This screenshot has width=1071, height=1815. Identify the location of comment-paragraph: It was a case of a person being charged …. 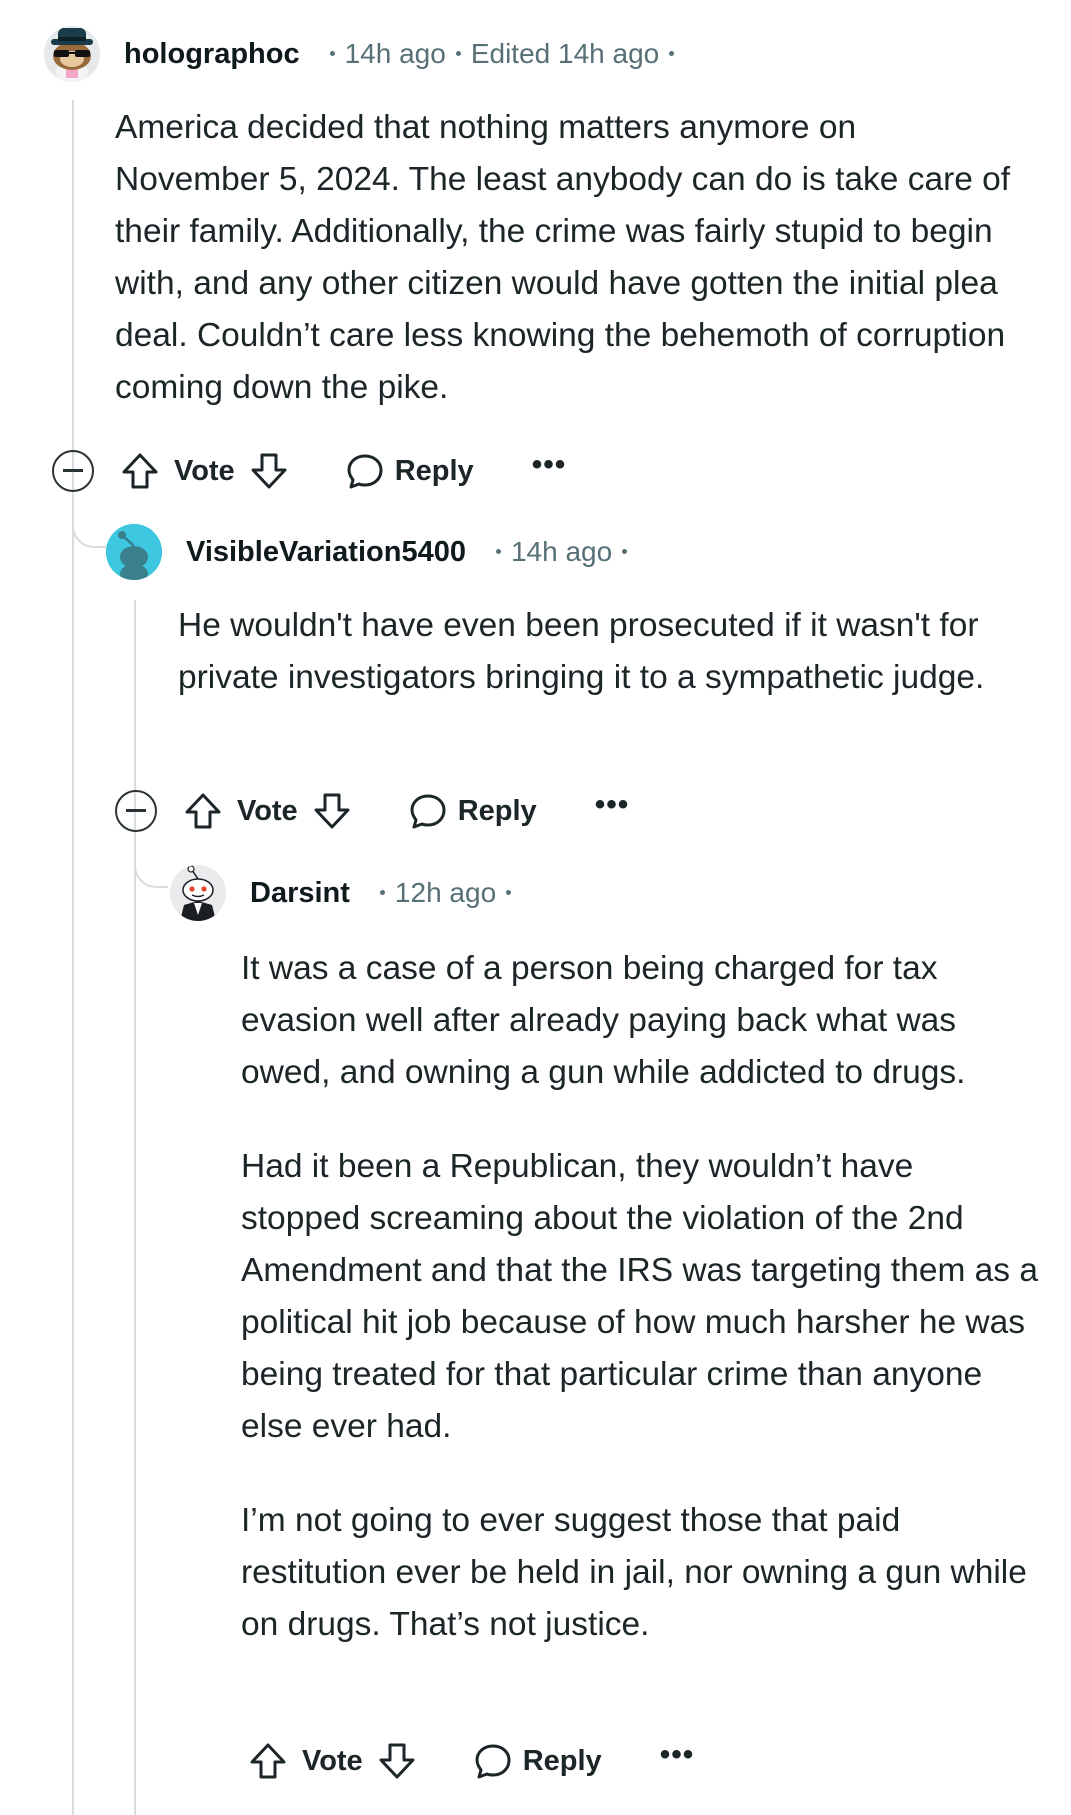
(603, 1020).